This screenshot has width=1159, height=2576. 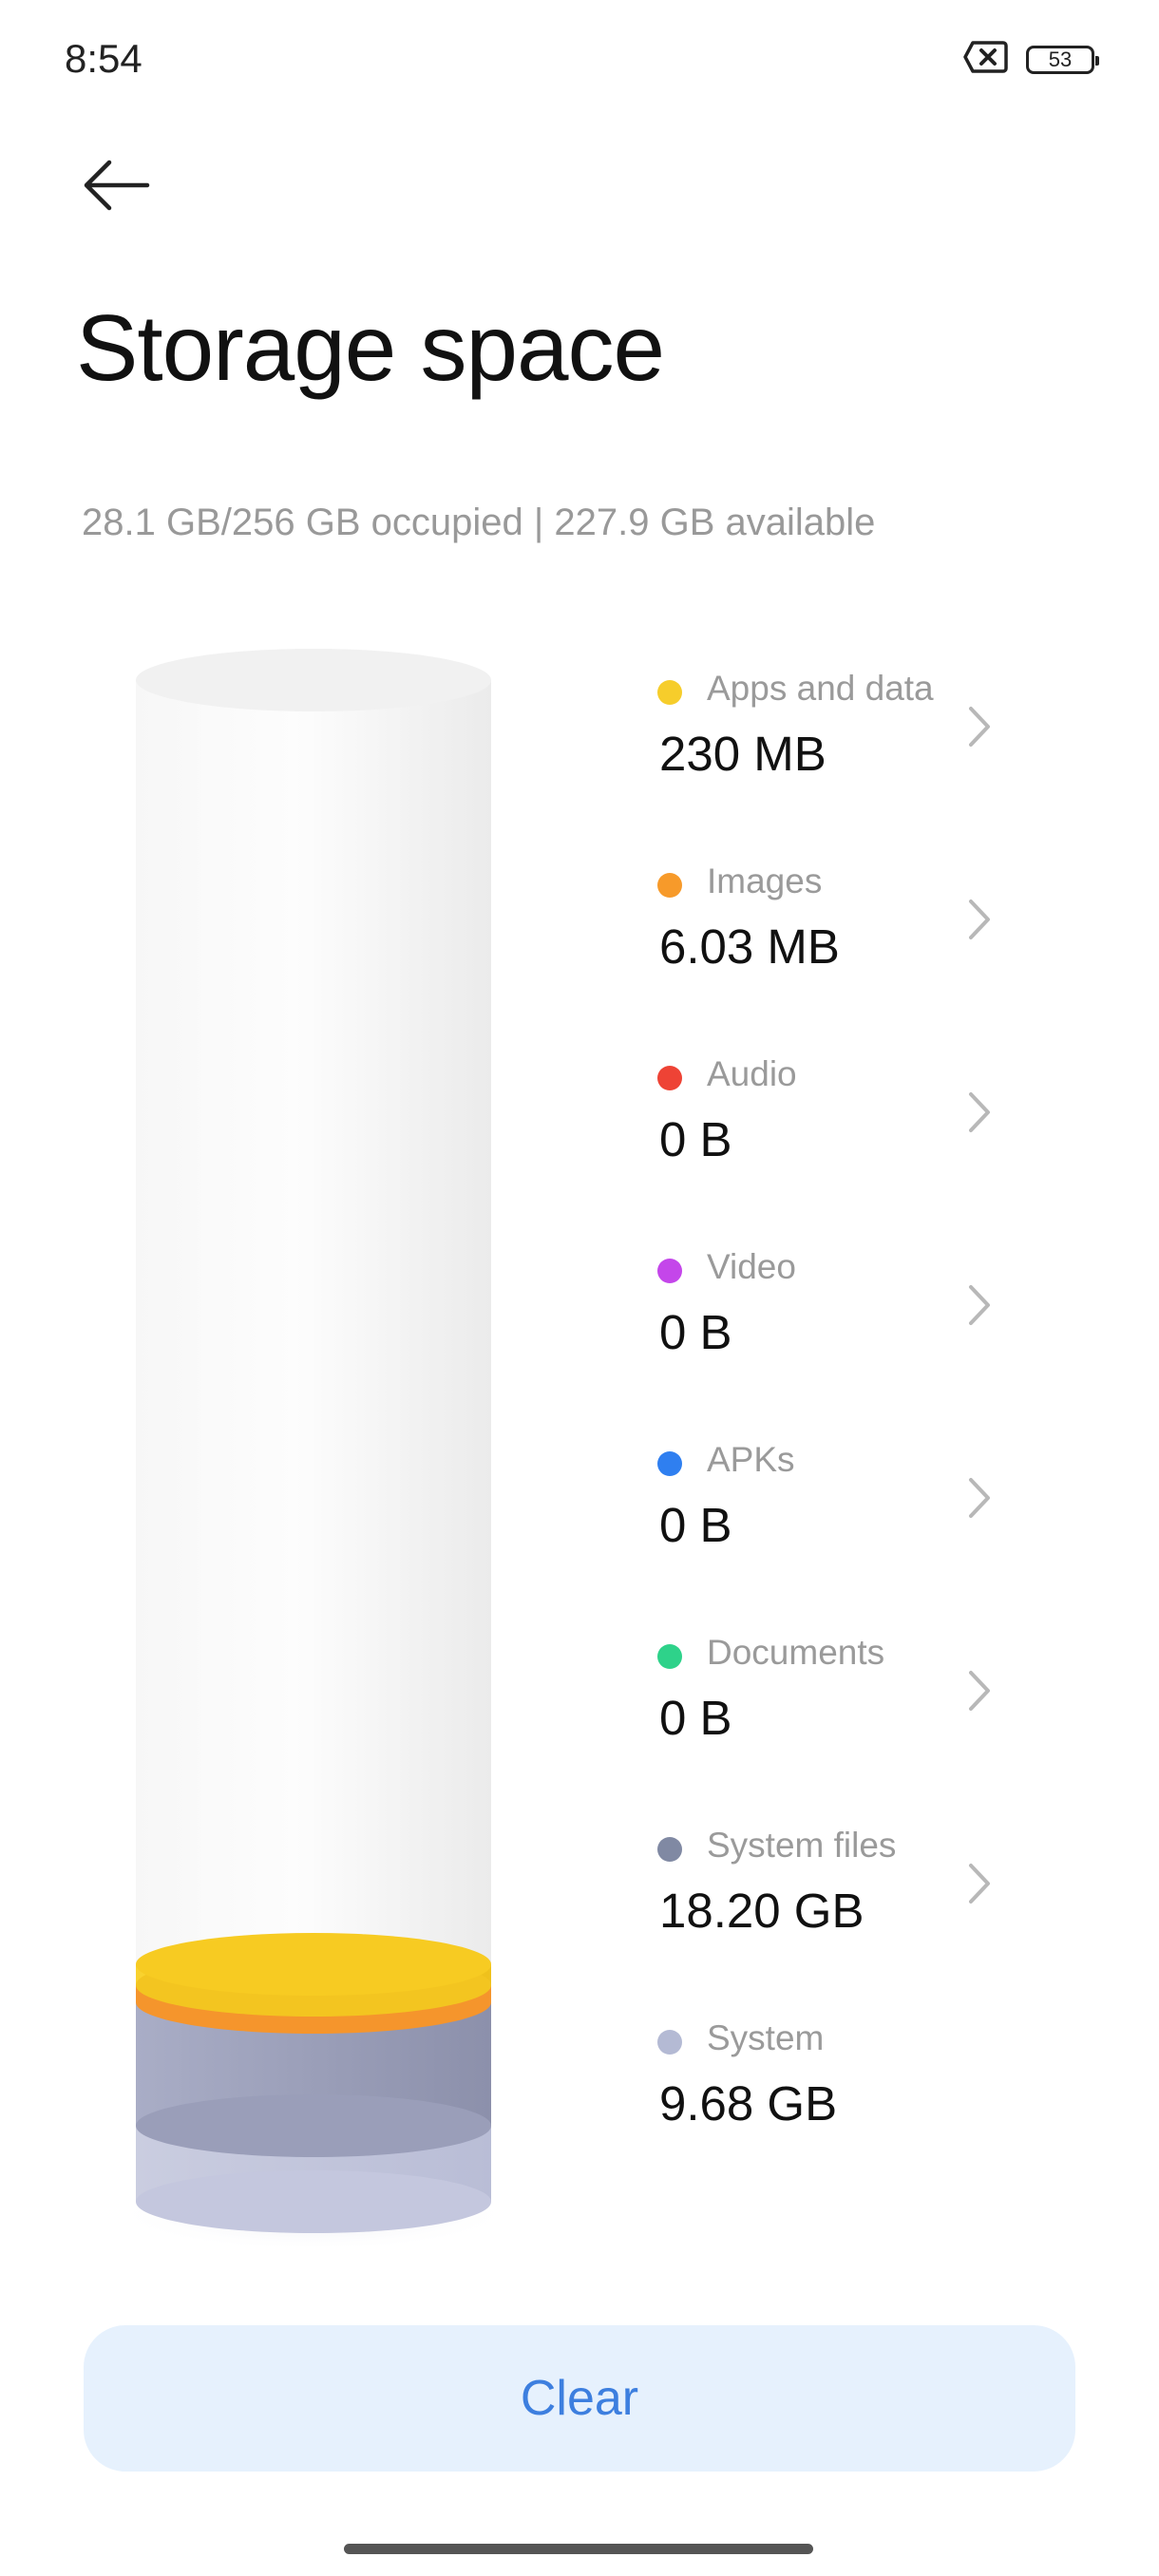 I want to click on segment-system-bottom, so click(x=313, y=2201).